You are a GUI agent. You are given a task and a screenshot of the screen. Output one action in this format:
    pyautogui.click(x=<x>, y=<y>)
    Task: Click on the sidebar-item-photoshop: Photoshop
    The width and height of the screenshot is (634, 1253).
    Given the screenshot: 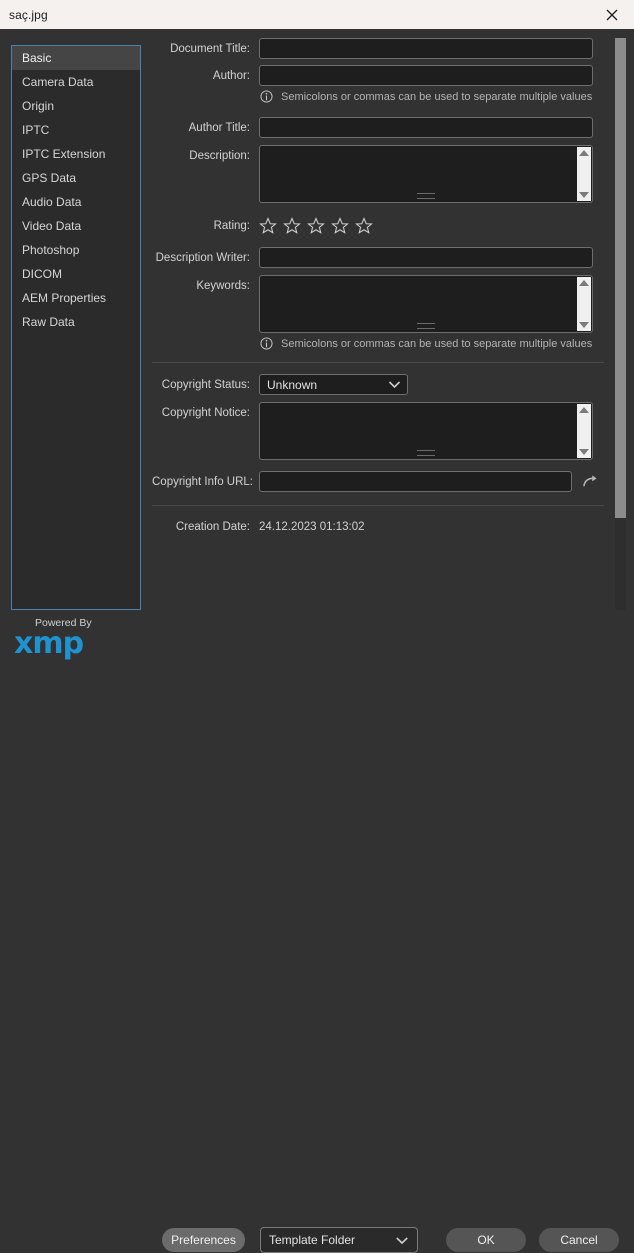 What is the action you would take?
    pyautogui.click(x=76, y=250)
    